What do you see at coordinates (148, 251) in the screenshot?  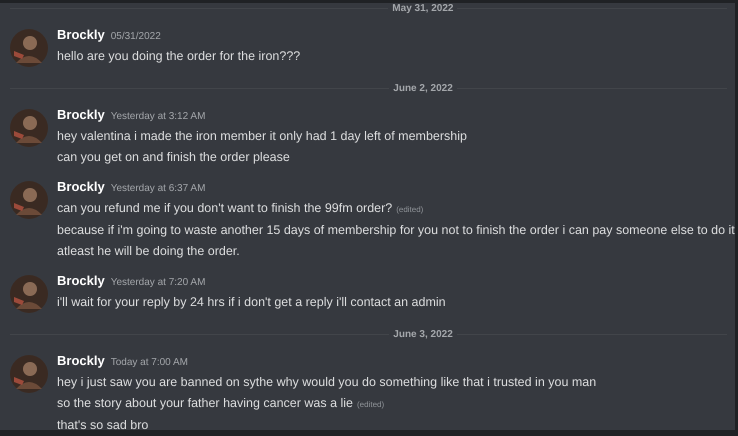 I see `message-text: atleast he will be doing the order.` at bounding box center [148, 251].